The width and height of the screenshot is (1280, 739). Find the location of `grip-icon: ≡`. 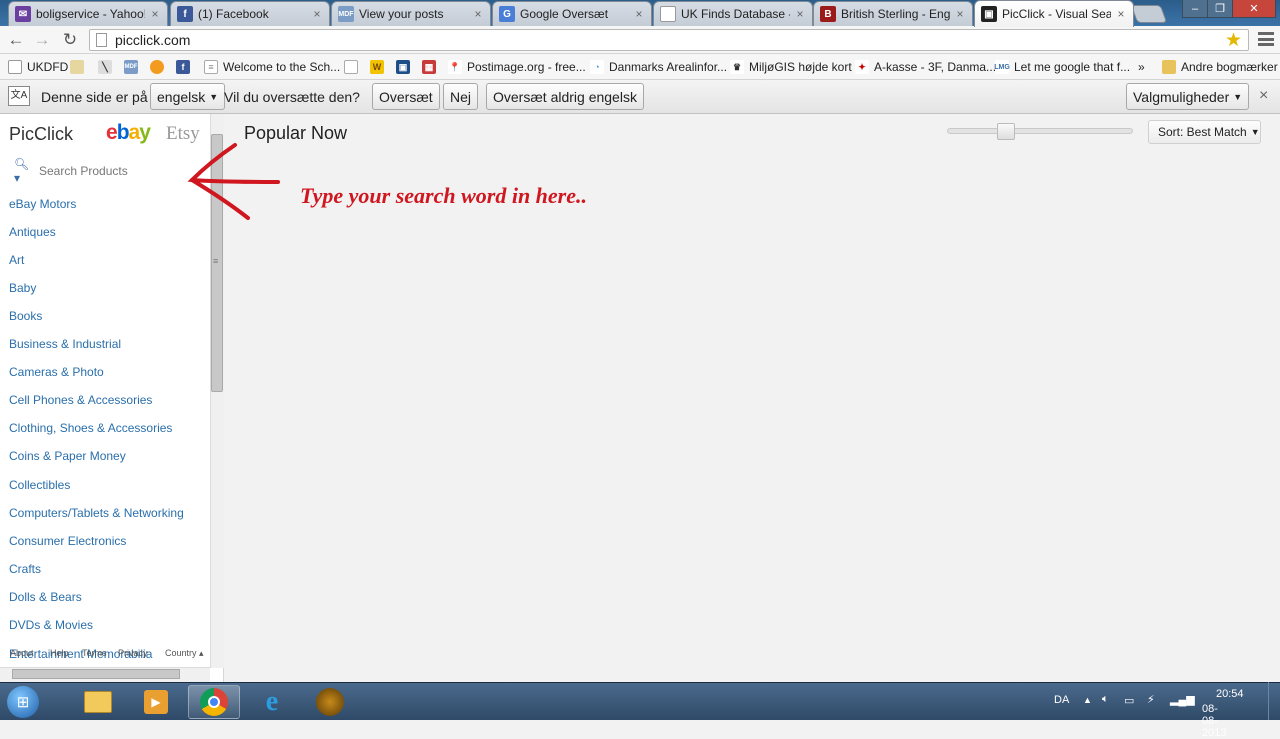

grip-icon: ≡ is located at coordinates (216, 261).